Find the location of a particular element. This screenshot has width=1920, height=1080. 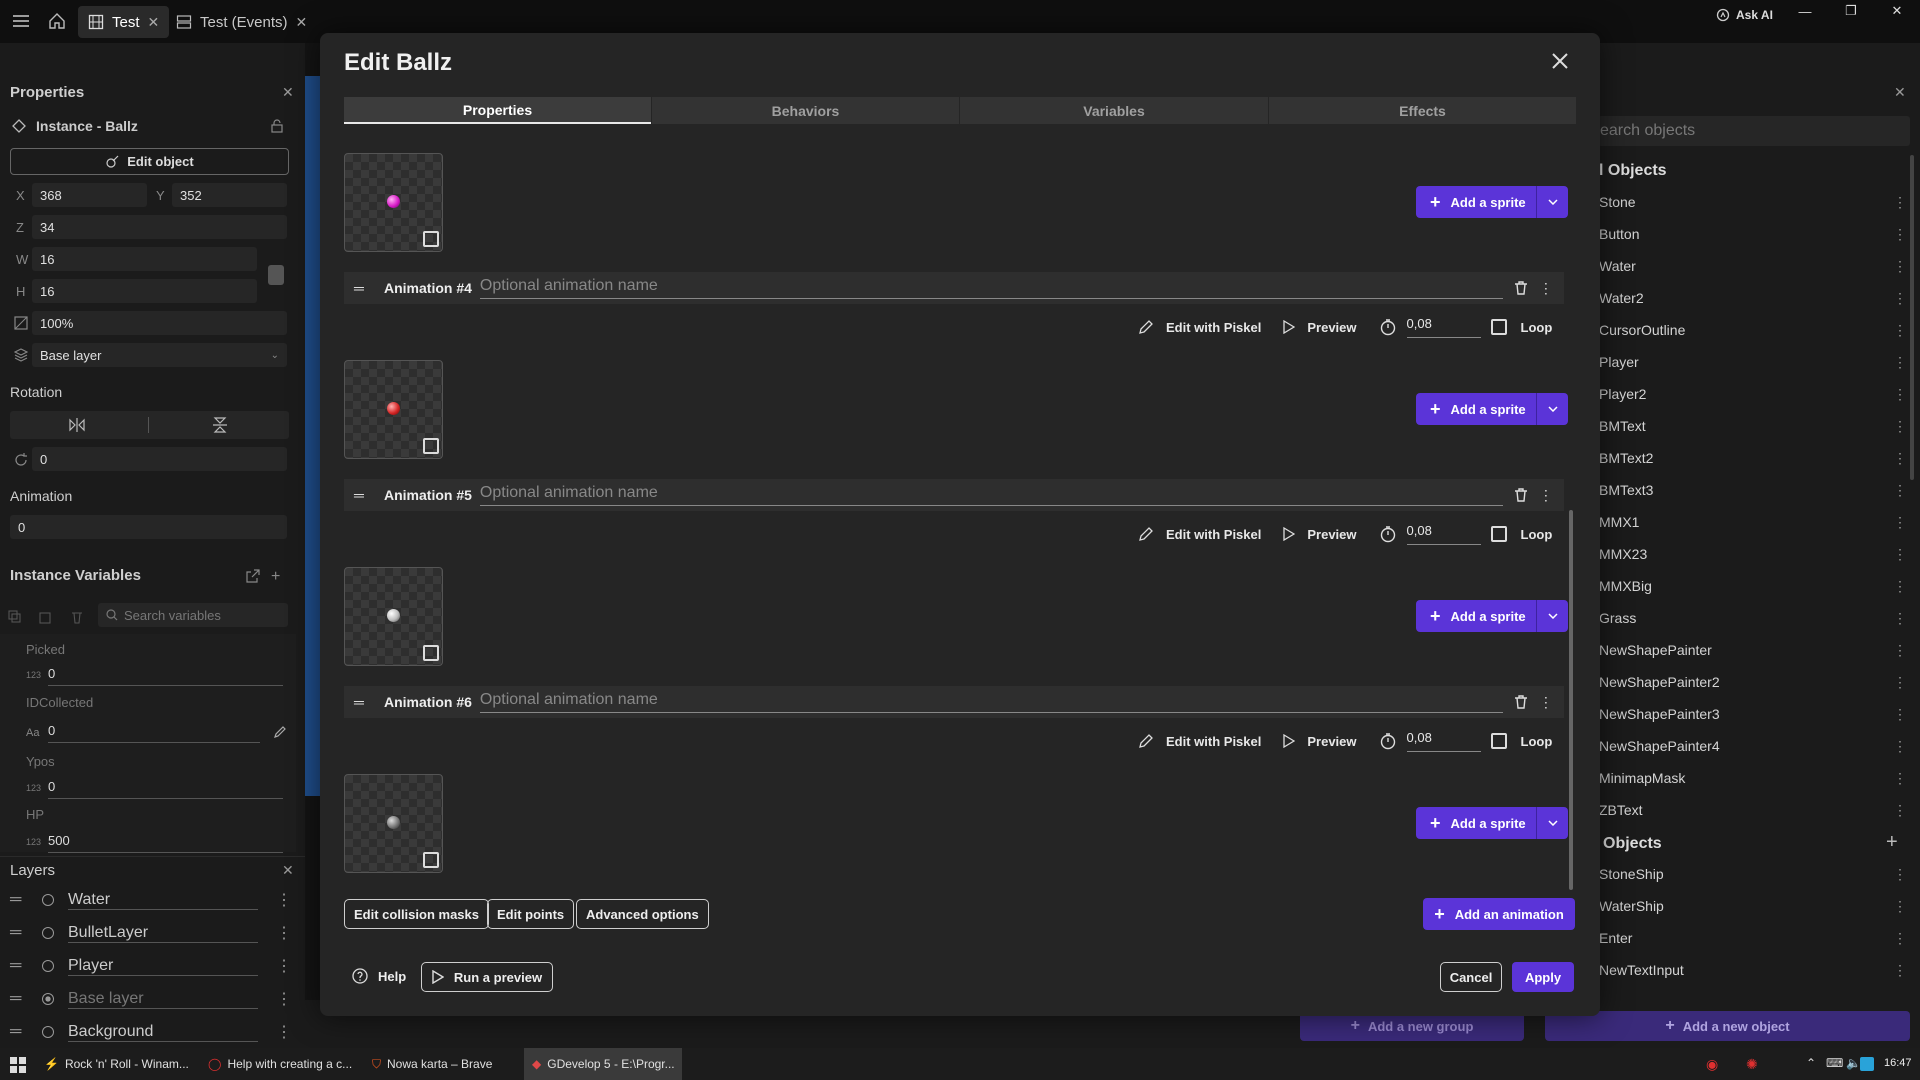

tray-app-icon: ◉ is located at coordinates (1712, 1064).